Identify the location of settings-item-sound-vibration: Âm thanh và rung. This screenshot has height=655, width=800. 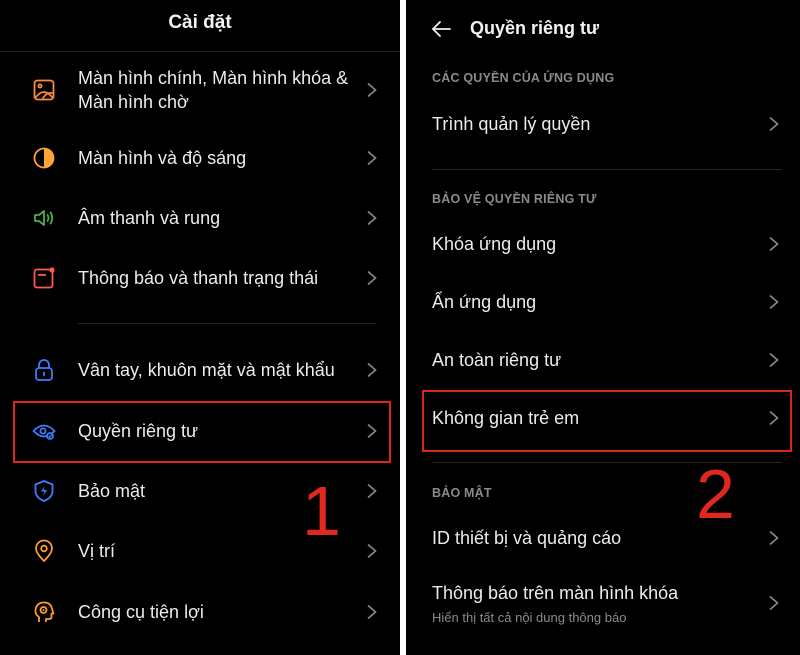
(200, 218).